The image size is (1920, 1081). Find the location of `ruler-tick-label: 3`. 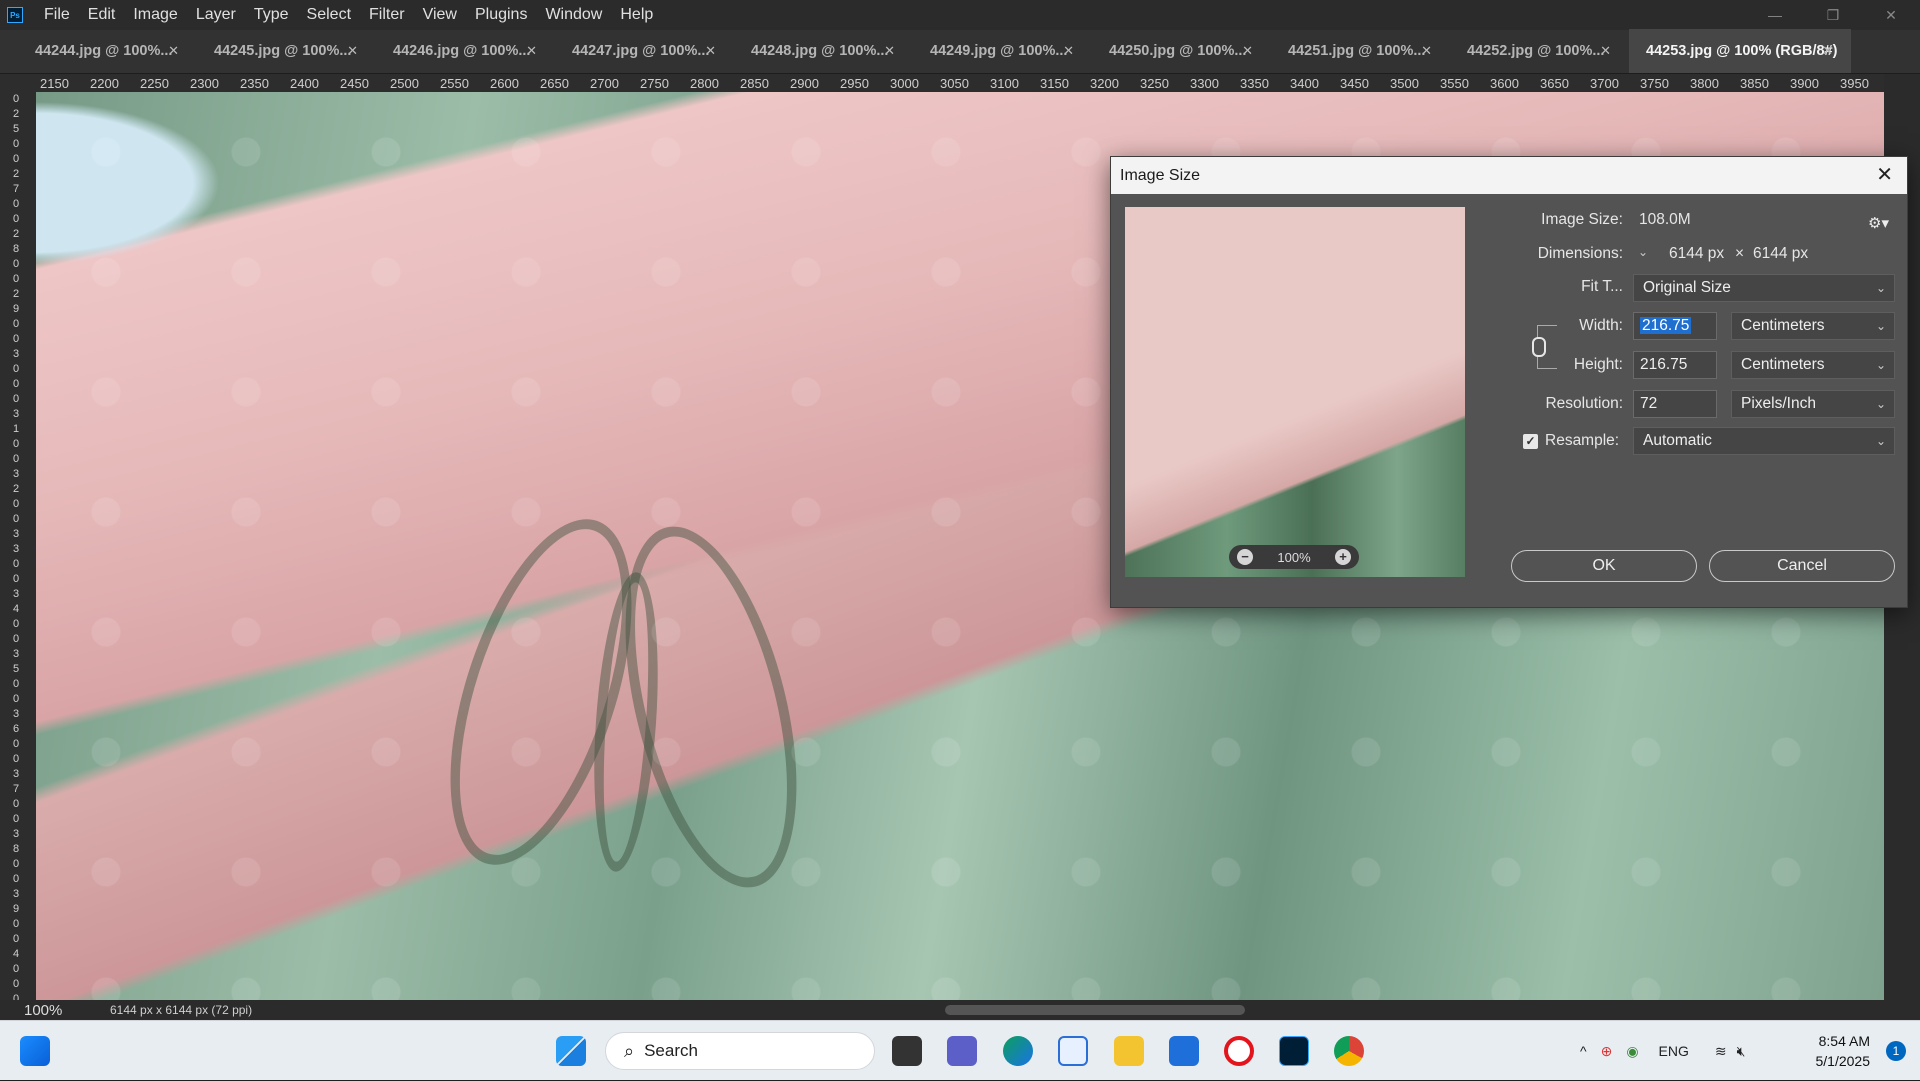

ruler-tick-label: 3 is located at coordinates (16, 354).